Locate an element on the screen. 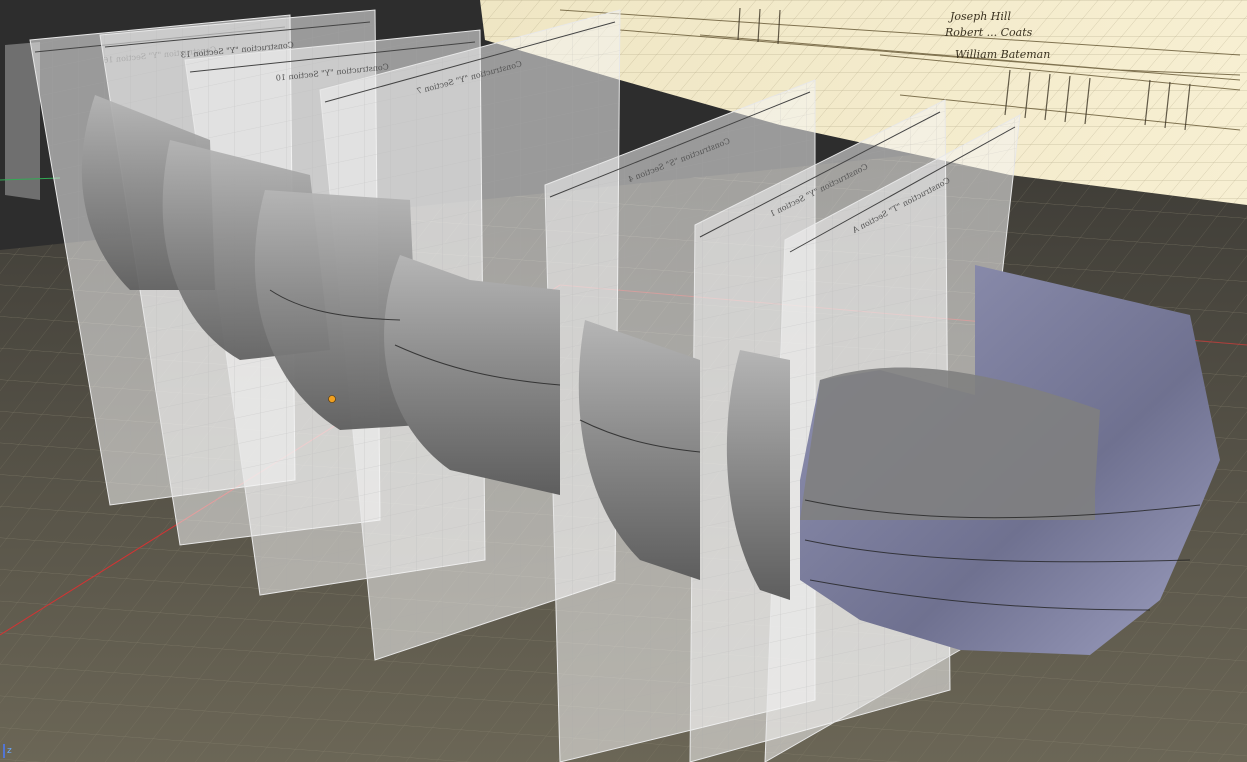  svg-text: Joseph Hill is located at coordinates (979, 16).